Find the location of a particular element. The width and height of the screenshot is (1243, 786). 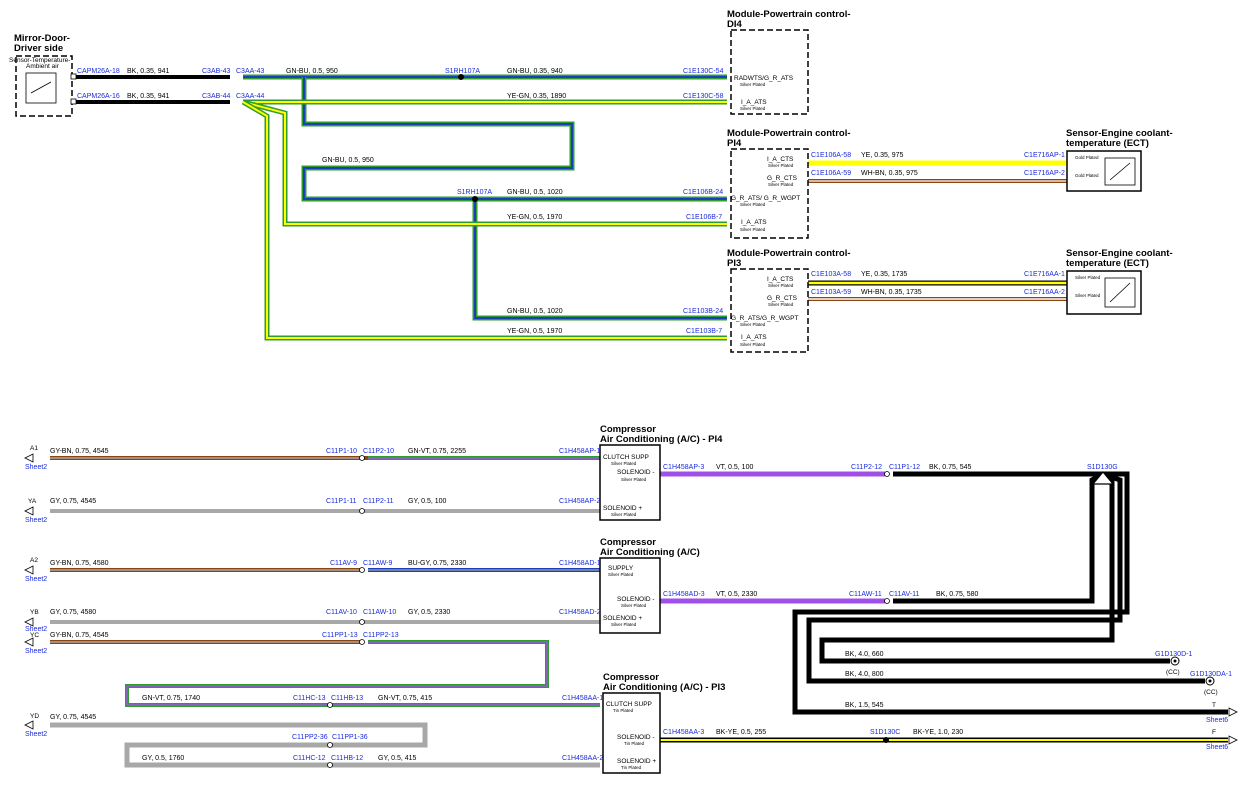

ground-g1d130da: (CC) is located at coordinates (1211, 686).